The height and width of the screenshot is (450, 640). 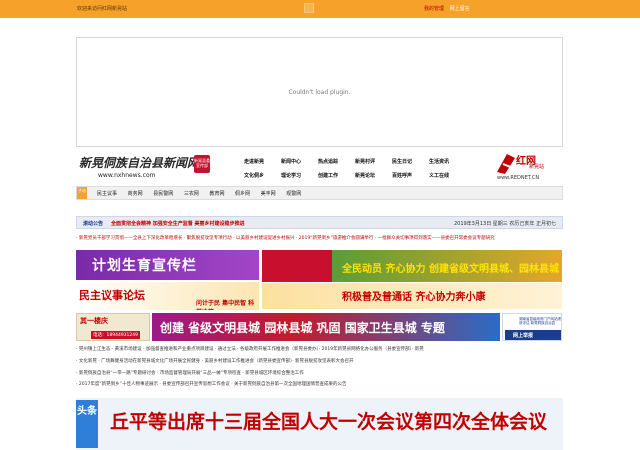 What do you see at coordinates (526, 166) in the screenshot?
I see `rednet-logo: 红网 新晃站 www.REDNET.CN` at bounding box center [526, 166].